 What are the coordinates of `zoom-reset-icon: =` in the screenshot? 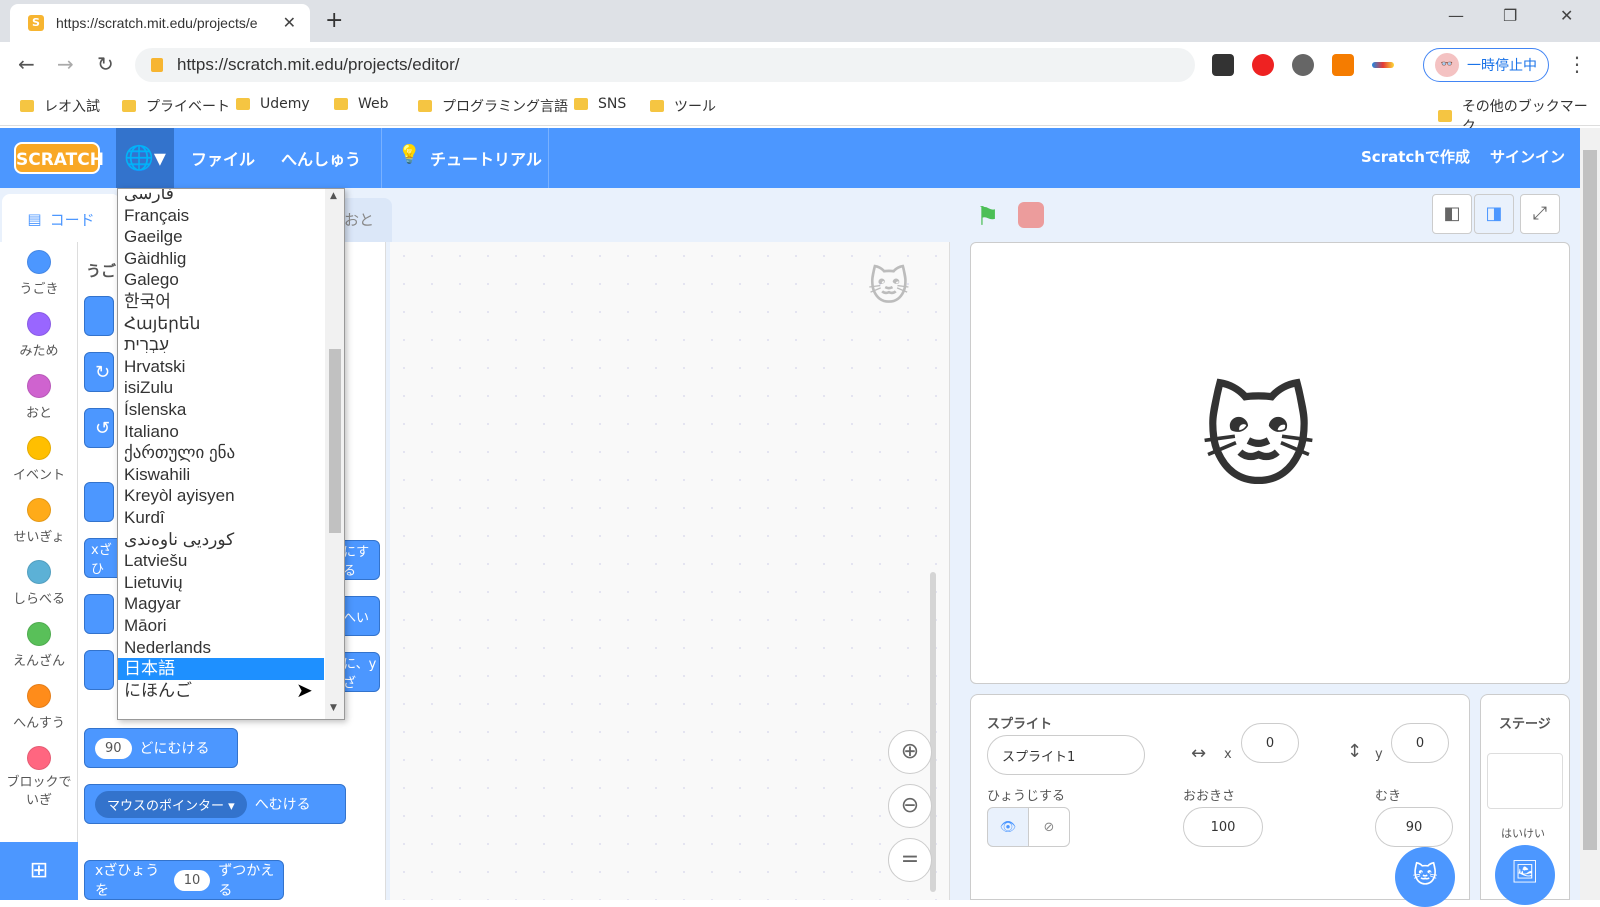 It's located at (910, 860).